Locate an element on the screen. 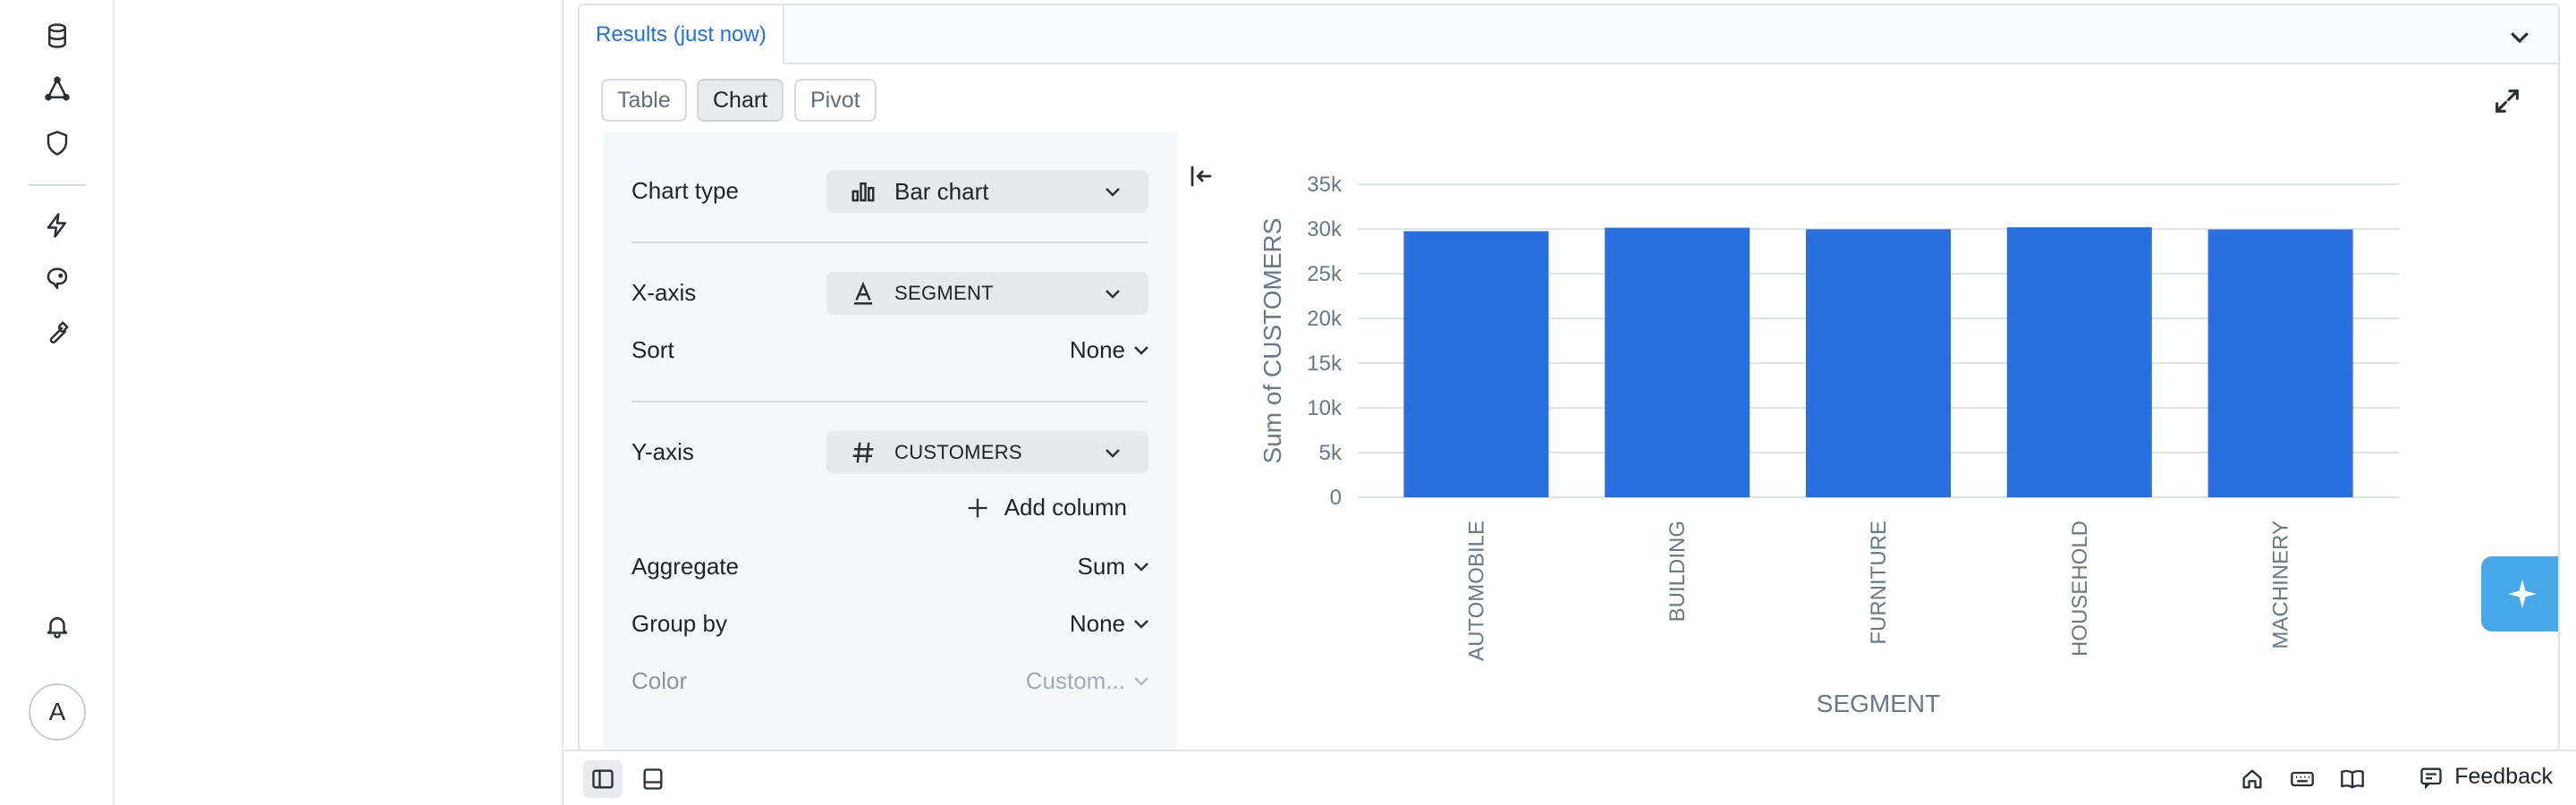 The image size is (2576, 805). bottom-panel-toggle-icon is located at coordinates (653, 779).